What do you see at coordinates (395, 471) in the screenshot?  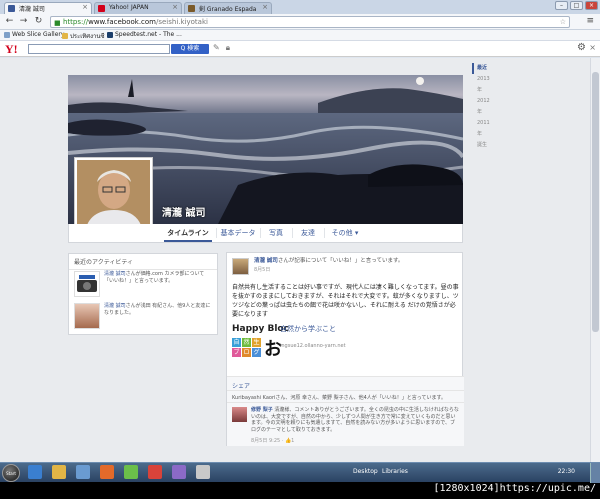 I see `libraries-toolbar: Libraries` at bounding box center [395, 471].